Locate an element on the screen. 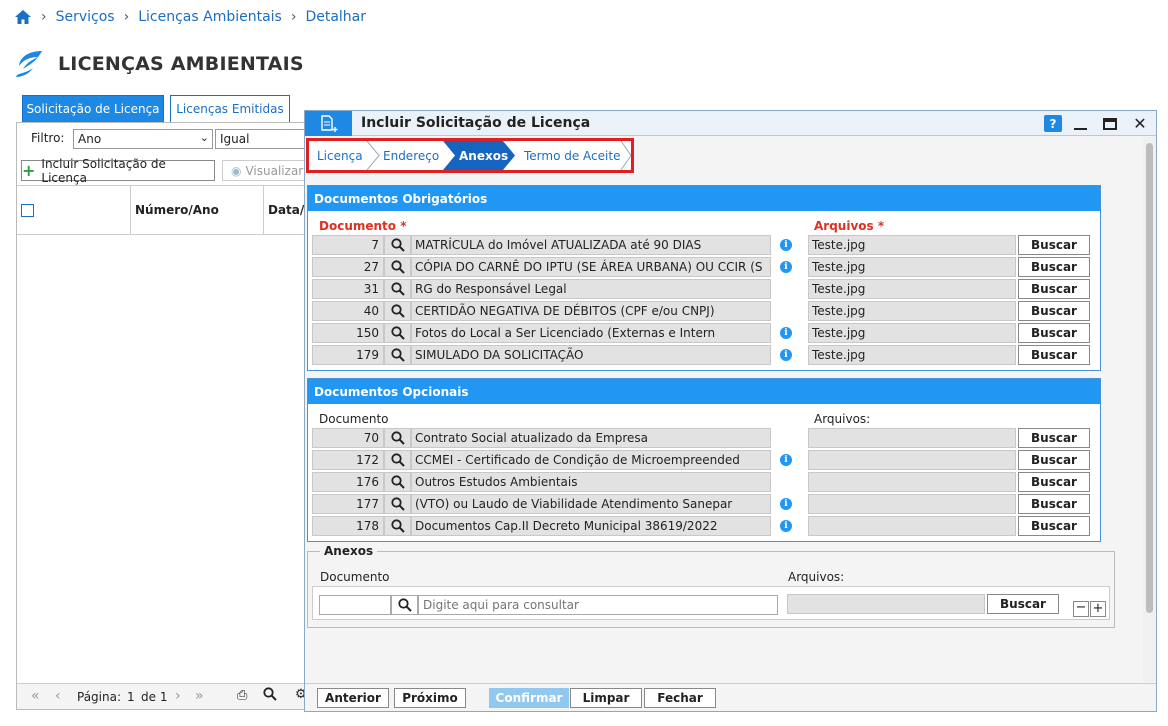  select-all-checkbox is located at coordinates (27, 210).